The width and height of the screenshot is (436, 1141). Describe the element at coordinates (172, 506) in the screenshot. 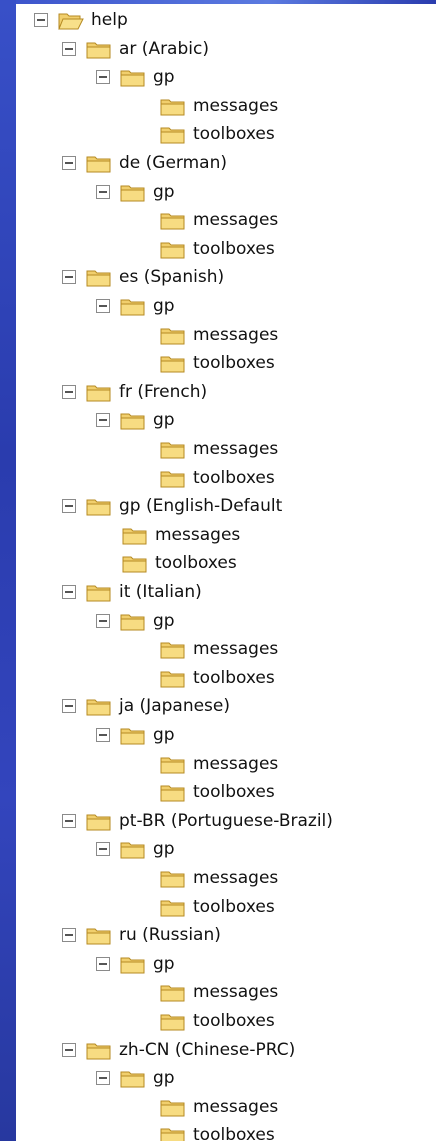

I see `tree-item-gp-english-default: gp (English-Default` at that location.